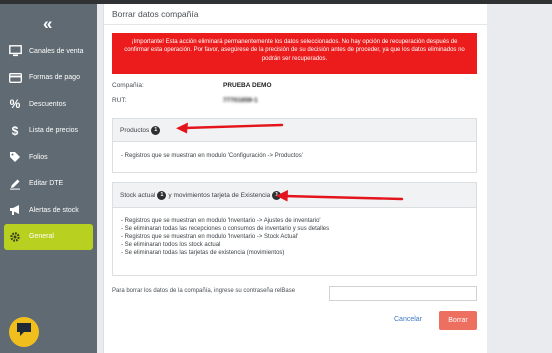  Describe the element at coordinates (135, 130) in the screenshot. I see `productos-title: Productos` at that location.